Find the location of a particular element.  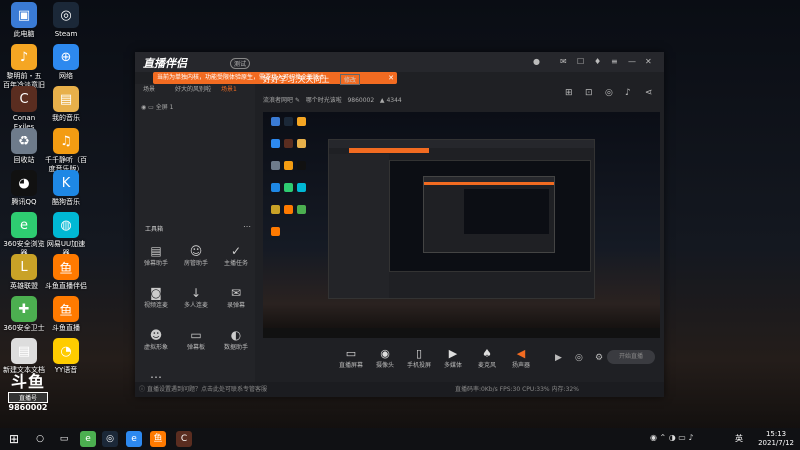

lock-preview-icon: ⊡ is located at coordinates (589, 93).